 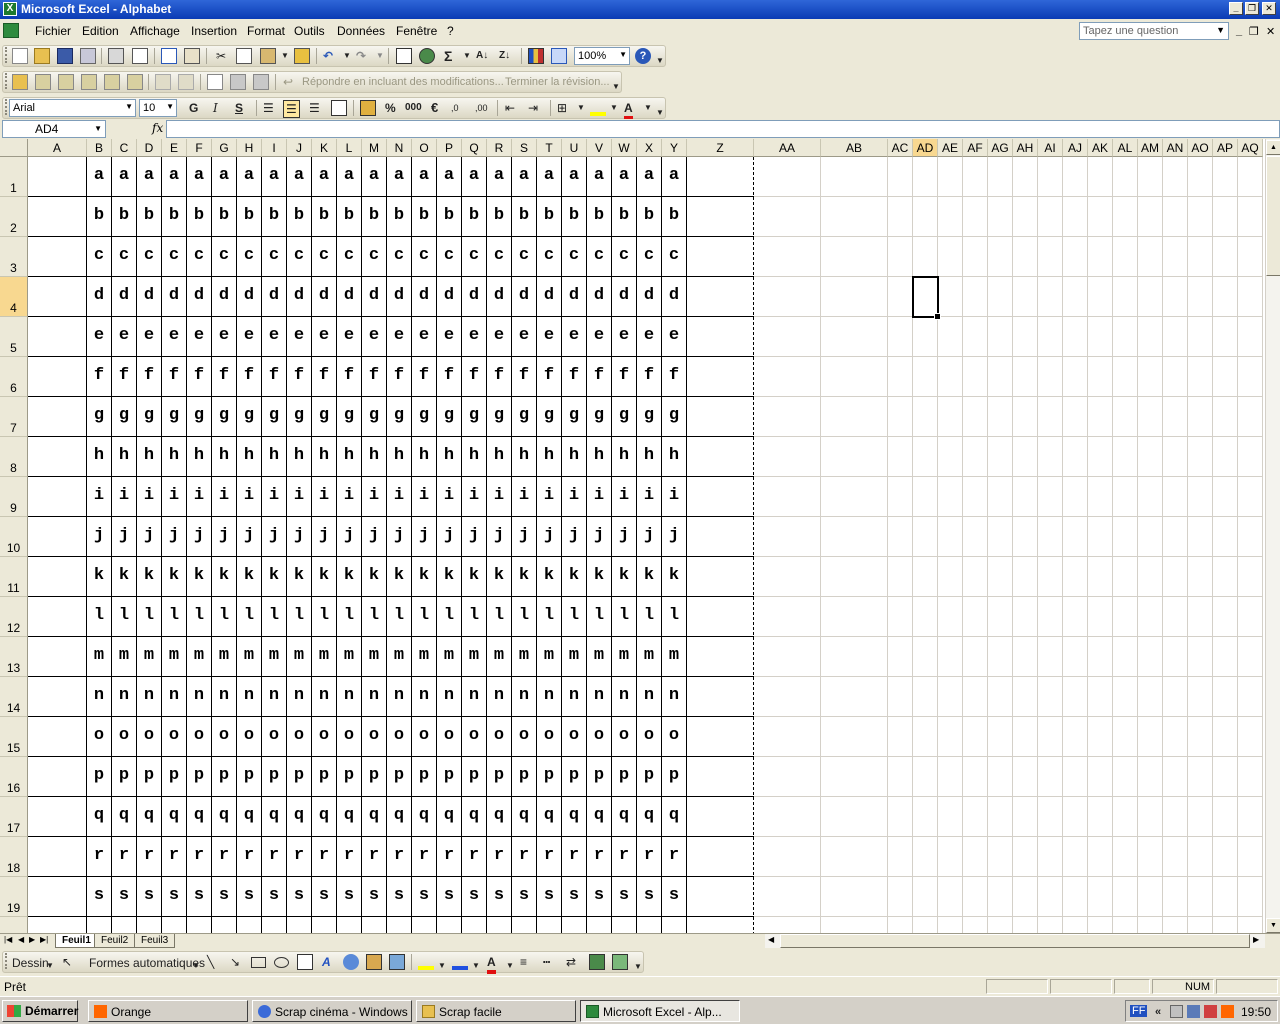 I want to click on row-header: 1, so click(x=14, y=177).